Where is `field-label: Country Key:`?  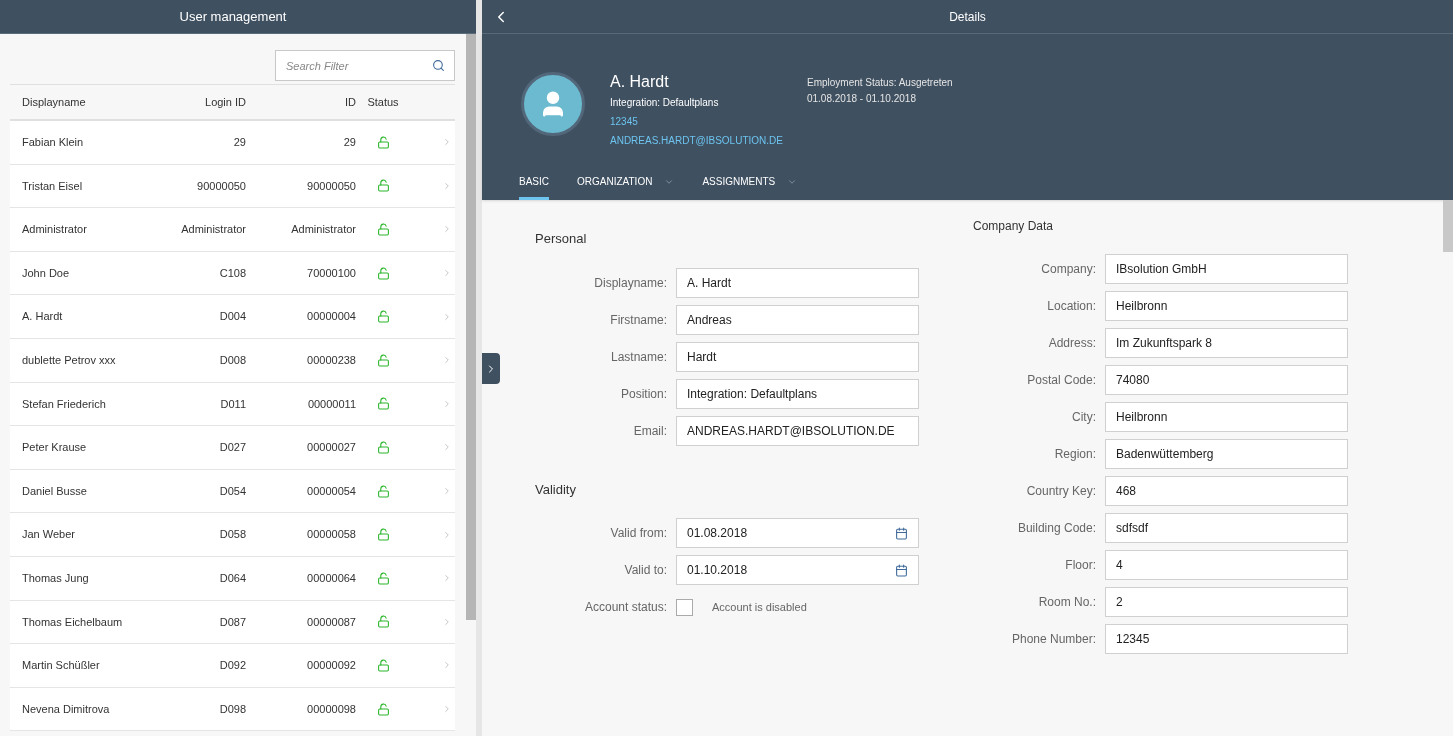 field-label: Country Key: is located at coordinates (1061, 491).